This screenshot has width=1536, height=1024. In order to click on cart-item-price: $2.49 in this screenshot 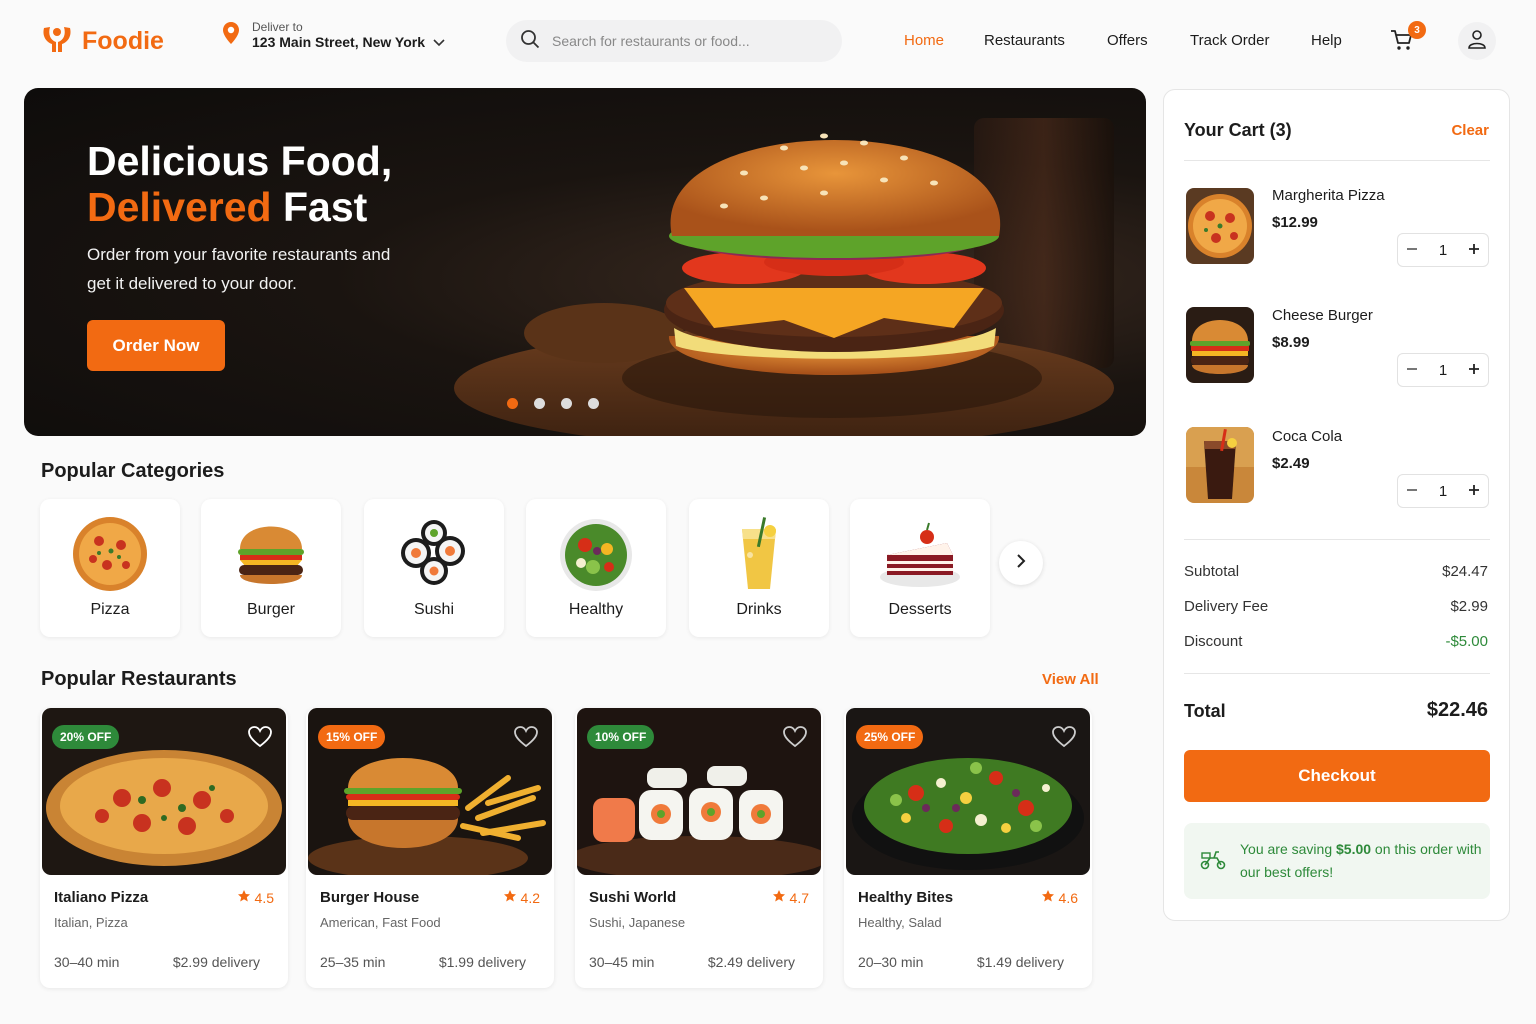, I will do `click(1291, 463)`.